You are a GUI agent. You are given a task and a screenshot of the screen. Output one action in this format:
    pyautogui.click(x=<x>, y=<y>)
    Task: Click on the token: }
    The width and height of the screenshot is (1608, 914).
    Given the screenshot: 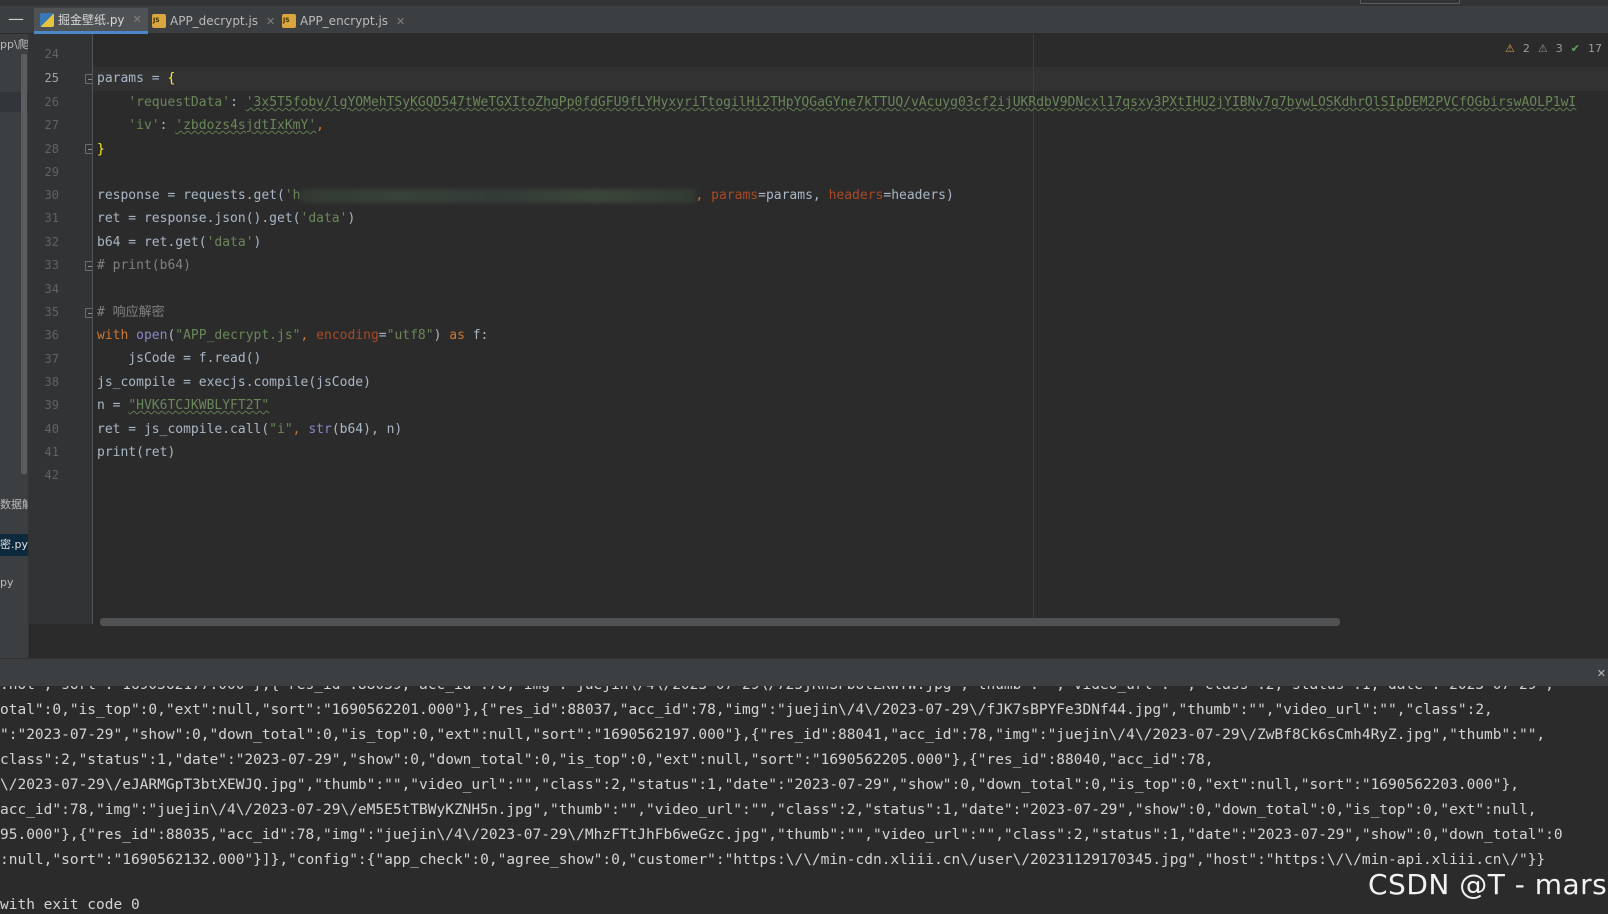 What is the action you would take?
    pyautogui.click(x=101, y=149)
    